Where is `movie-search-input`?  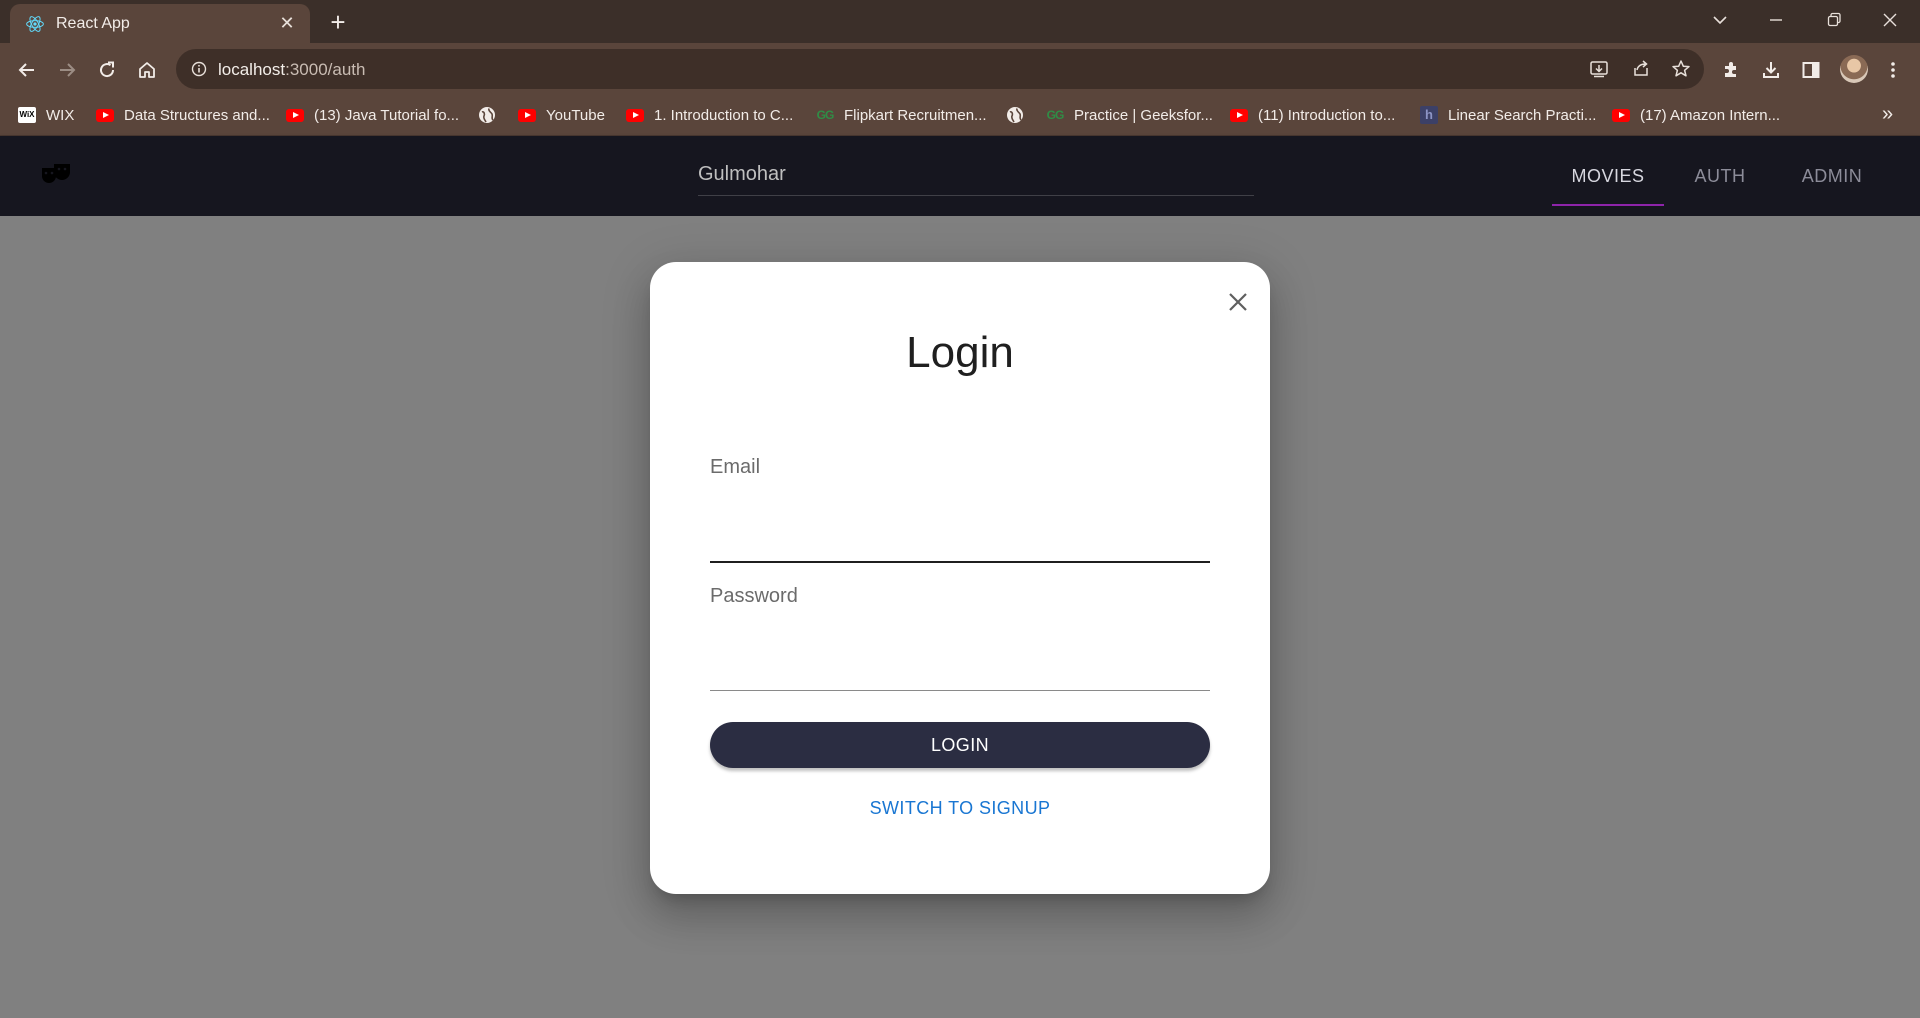
movie-search-input is located at coordinates (976, 174).